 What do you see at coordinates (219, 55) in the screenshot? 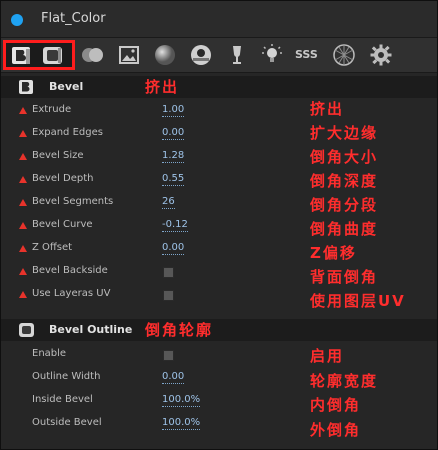
I see `effect-toolbar: SSS` at bounding box center [219, 55].